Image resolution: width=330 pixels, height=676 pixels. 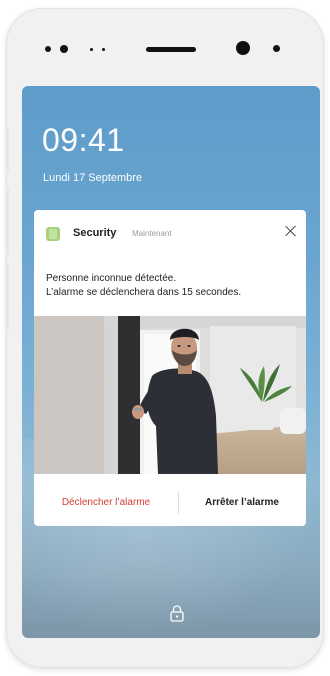 I want to click on lock-icon, so click(x=177, y=613).